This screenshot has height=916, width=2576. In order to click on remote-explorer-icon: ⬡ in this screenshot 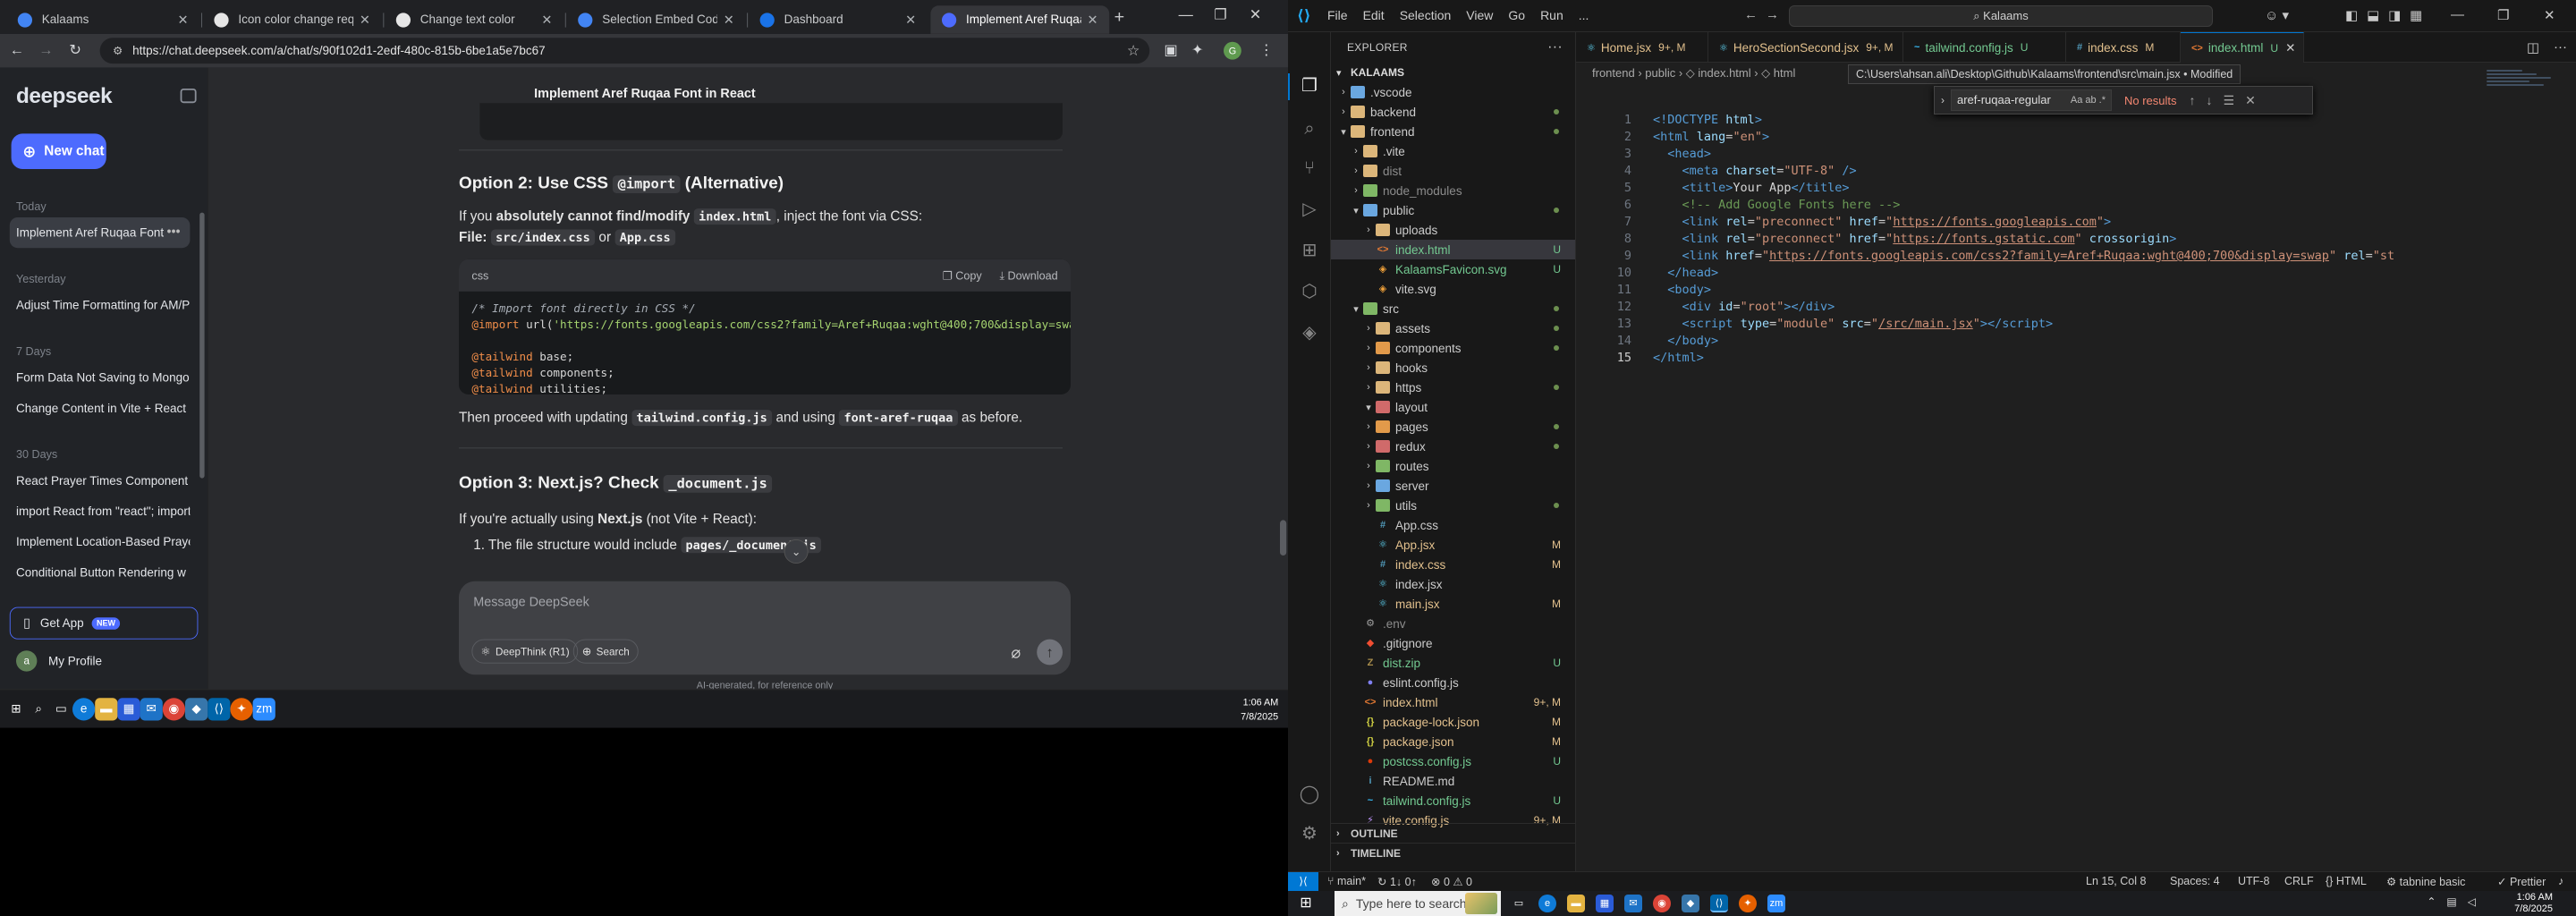, I will do `click(1309, 291)`.